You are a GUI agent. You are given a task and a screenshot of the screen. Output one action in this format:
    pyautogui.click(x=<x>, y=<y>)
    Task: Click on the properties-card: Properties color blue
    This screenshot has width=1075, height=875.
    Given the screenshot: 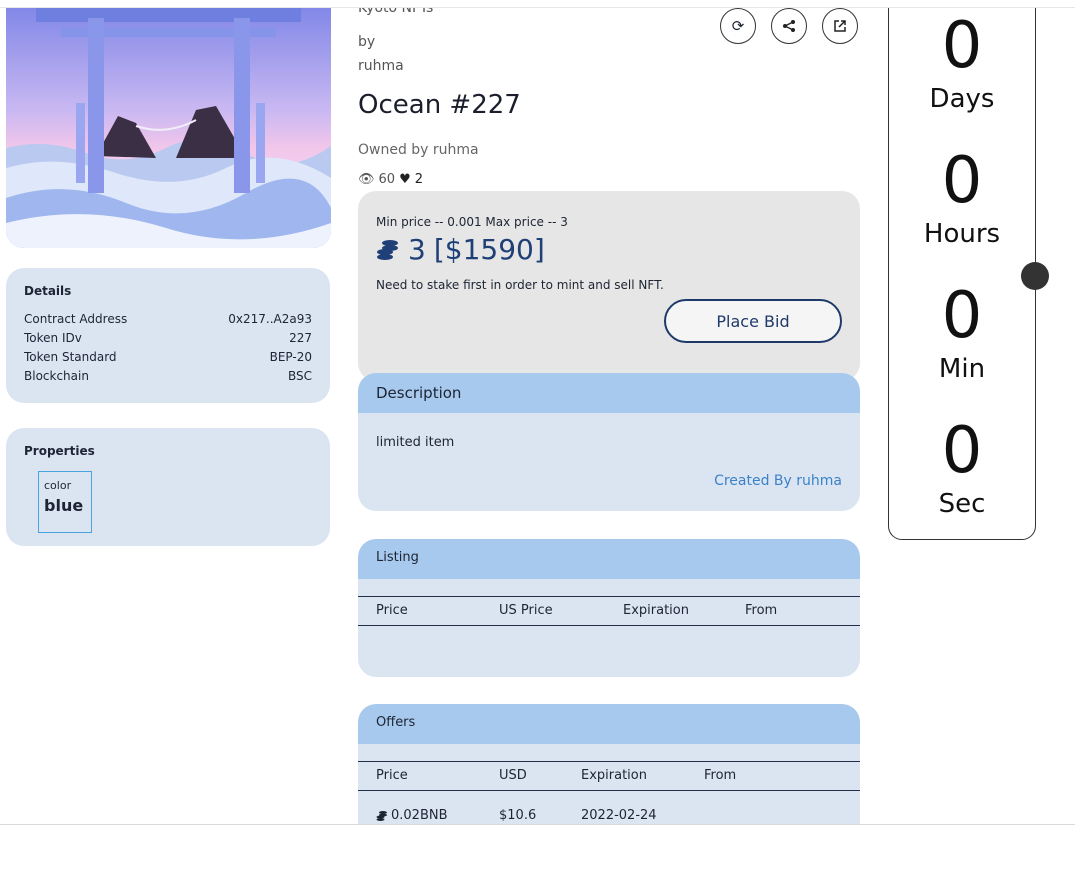 What is the action you would take?
    pyautogui.click(x=168, y=487)
    